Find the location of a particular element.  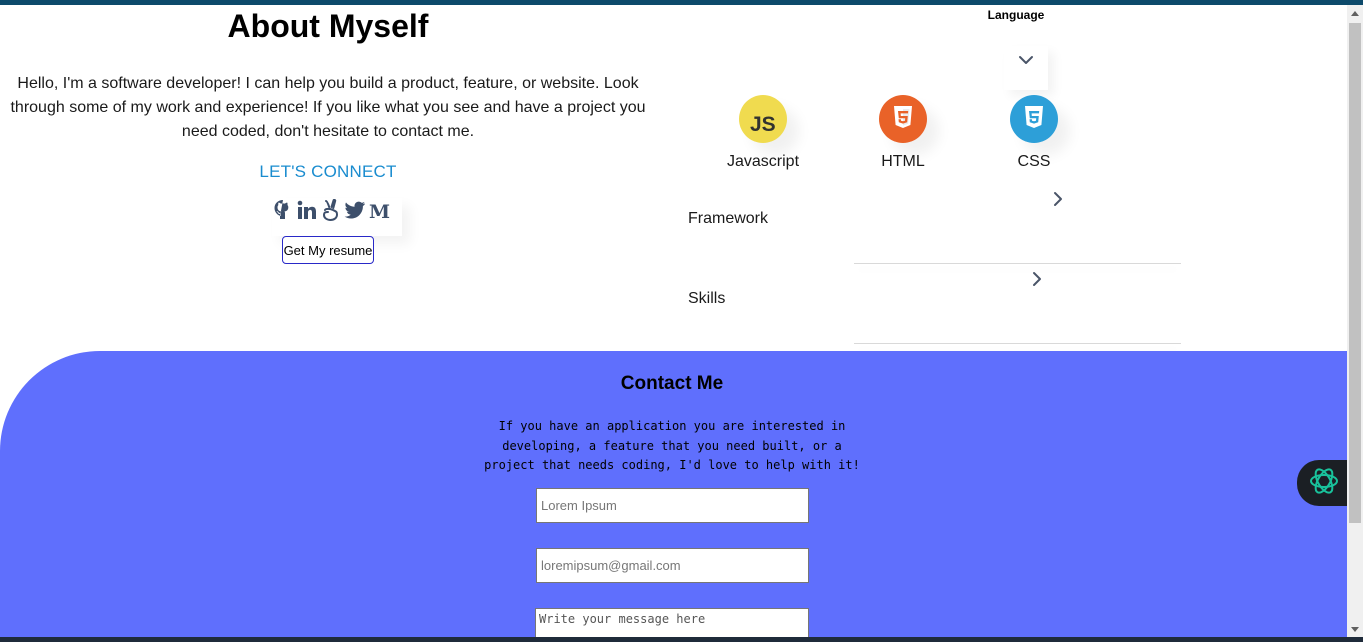

medium-icon: M is located at coordinates (379, 210).